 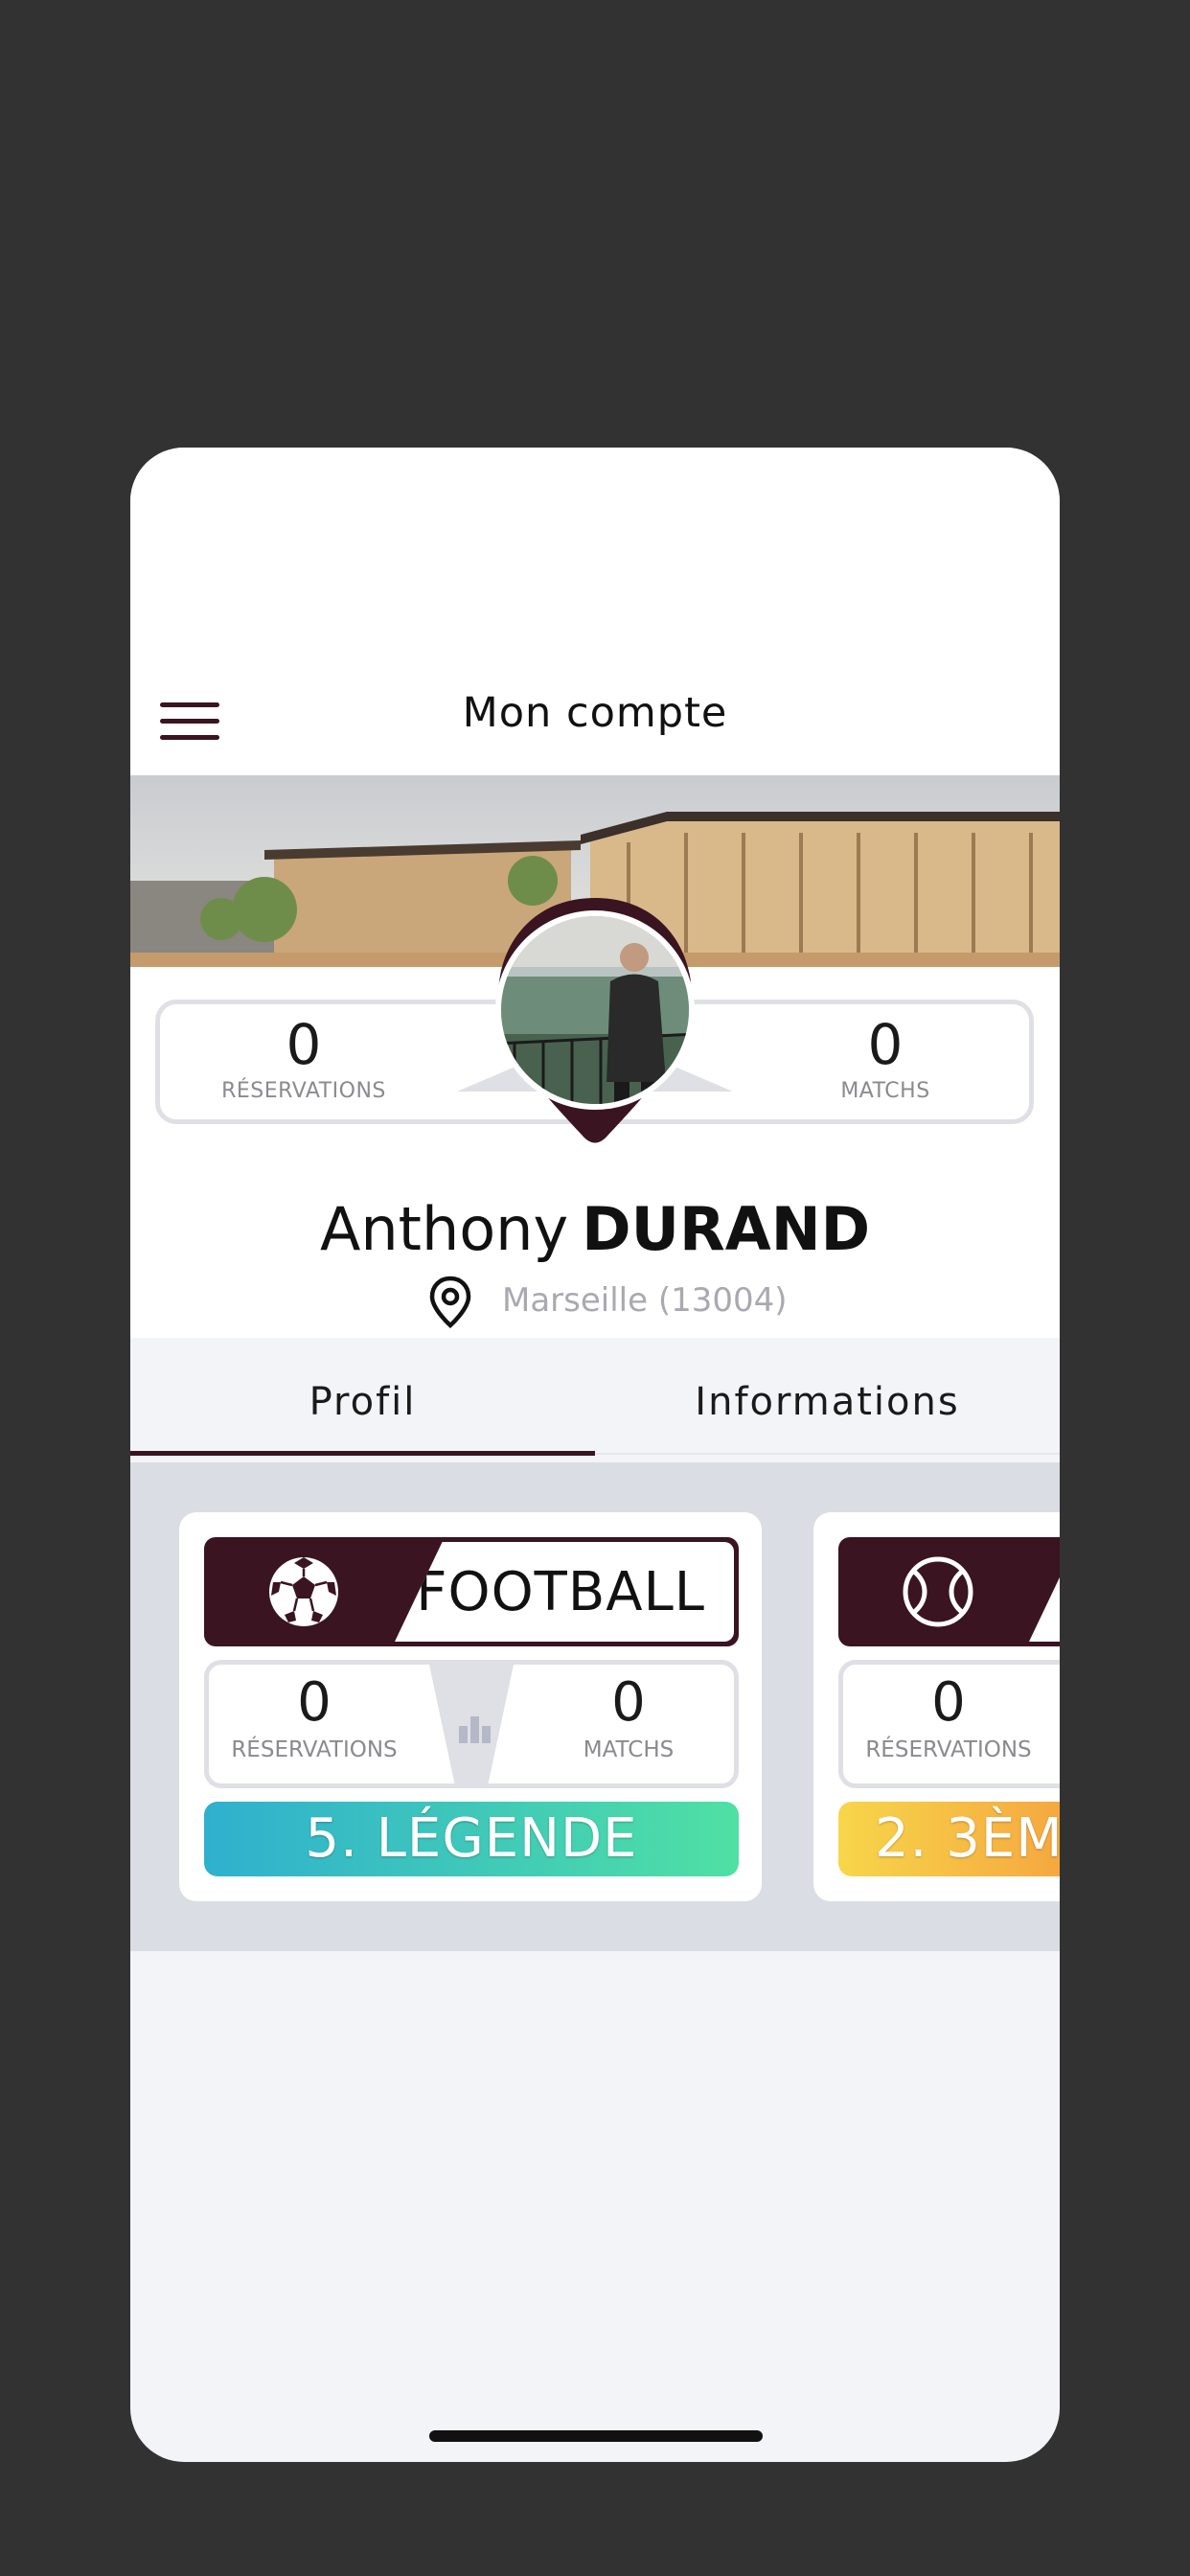 What do you see at coordinates (827, 1454) in the screenshot?
I see `tab-divider` at bounding box center [827, 1454].